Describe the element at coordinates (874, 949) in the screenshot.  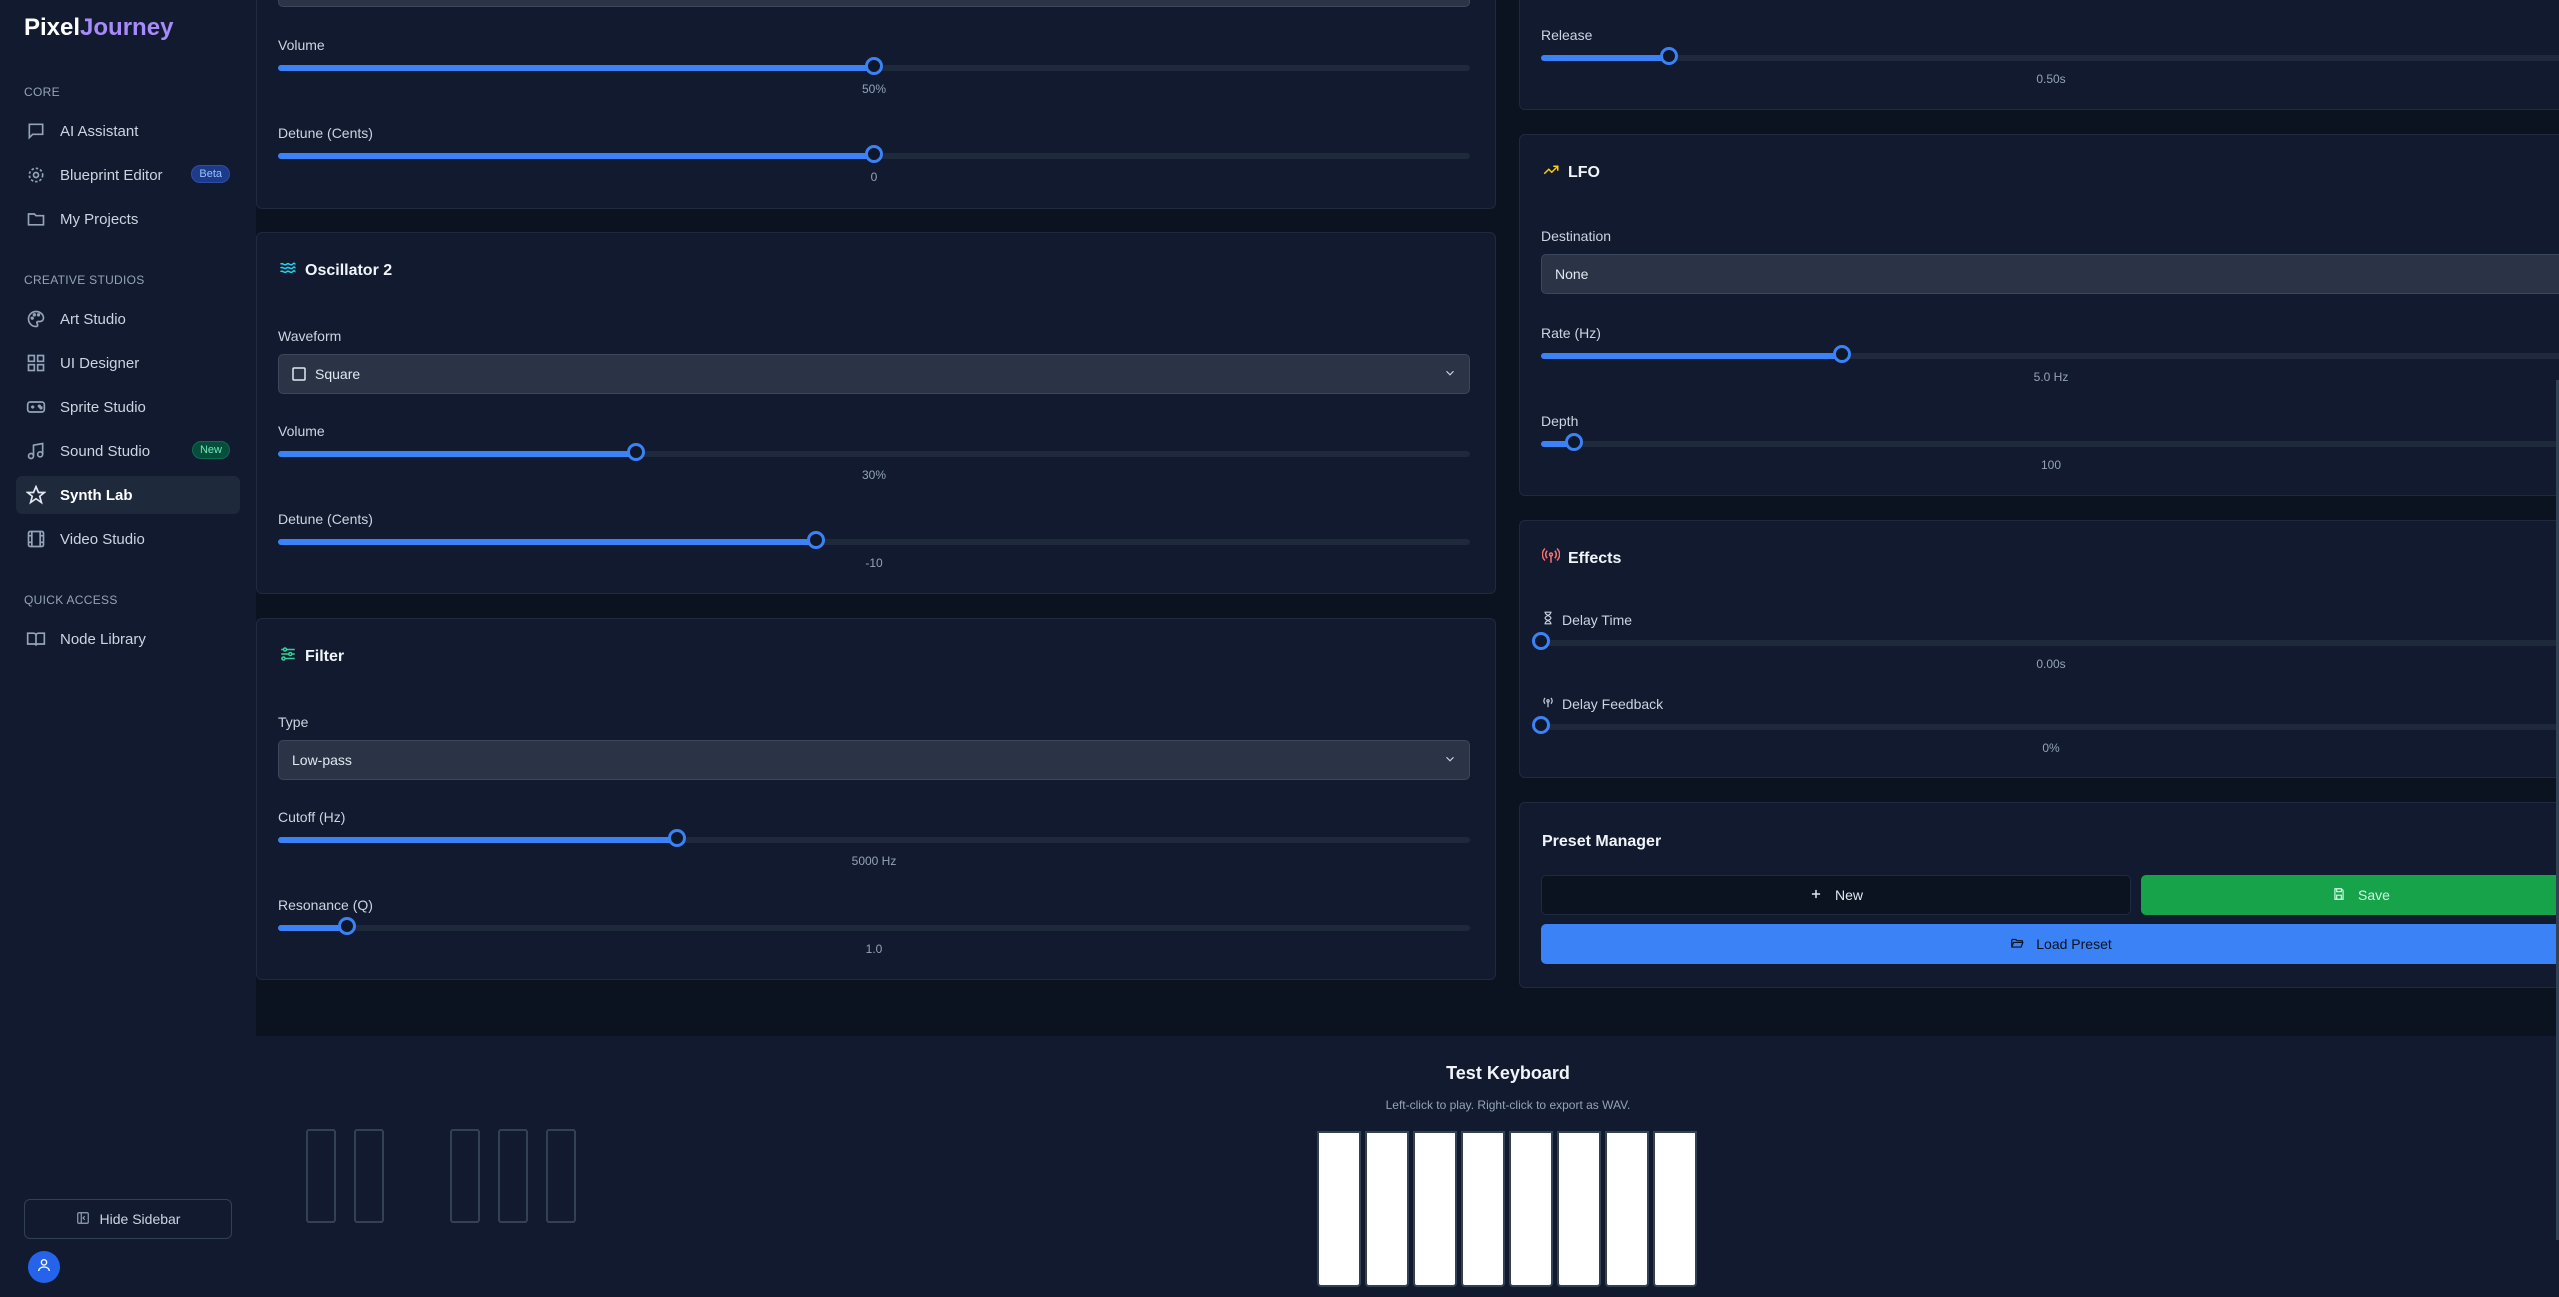
I see `filter-resonance-value: 1.0` at that location.